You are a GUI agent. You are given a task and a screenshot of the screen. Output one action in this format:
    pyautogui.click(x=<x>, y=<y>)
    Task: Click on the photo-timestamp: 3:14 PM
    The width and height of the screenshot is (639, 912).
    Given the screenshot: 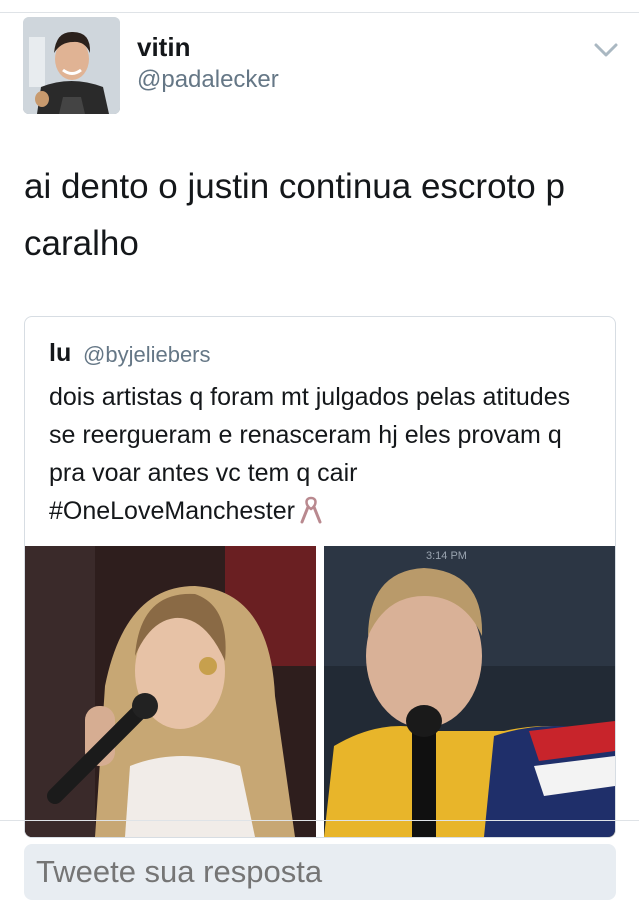 What is the action you would take?
    pyautogui.click(x=446, y=556)
    